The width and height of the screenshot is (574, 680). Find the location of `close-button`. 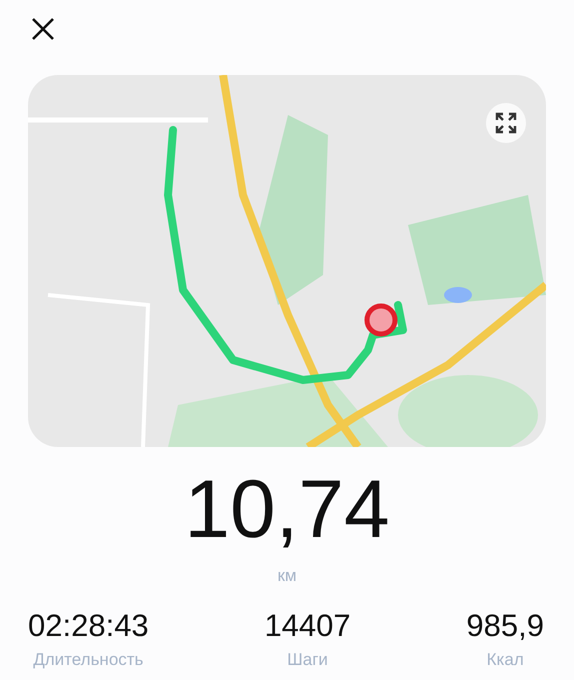

close-button is located at coordinates (43, 29).